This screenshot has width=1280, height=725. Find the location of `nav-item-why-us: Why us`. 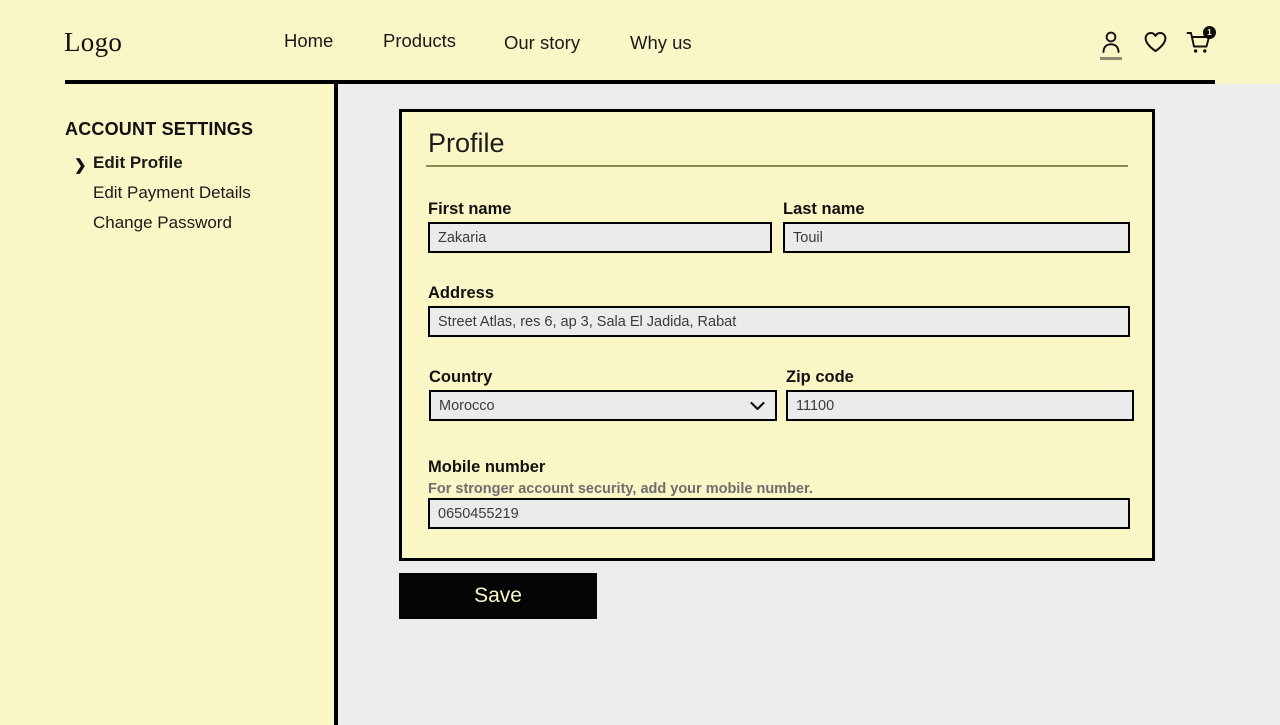

nav-item-why-us: Why us is located at coordinates (661, 43).